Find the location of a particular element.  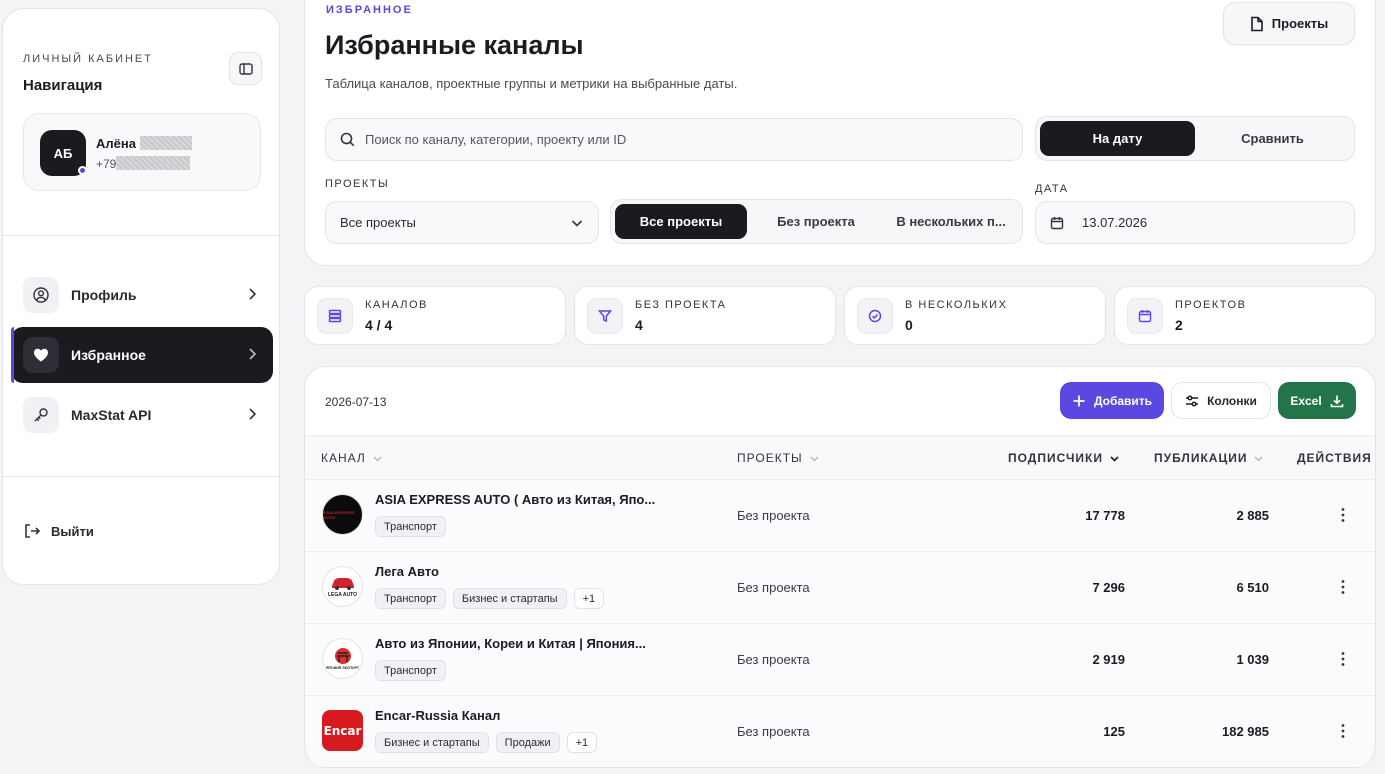

redacted-surname is located at coordinates (165, 143).